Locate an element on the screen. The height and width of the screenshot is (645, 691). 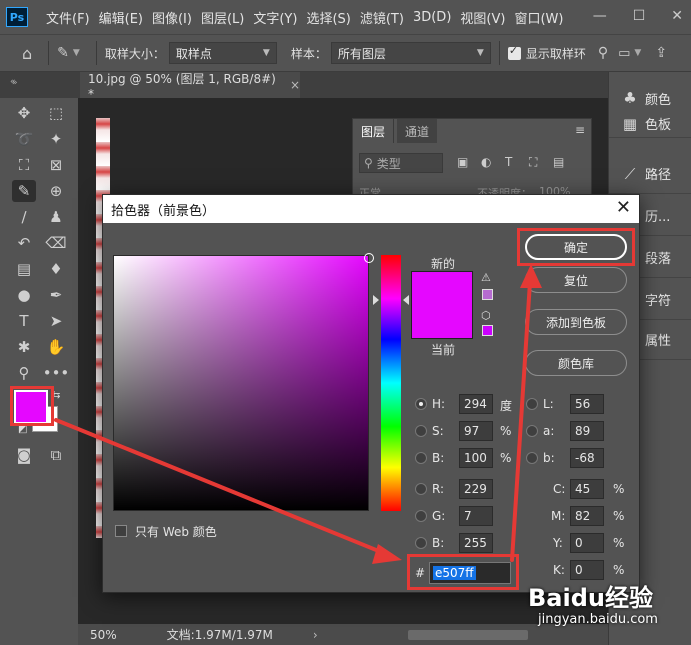
input-m: 82 is located at coordinates (587, 516).